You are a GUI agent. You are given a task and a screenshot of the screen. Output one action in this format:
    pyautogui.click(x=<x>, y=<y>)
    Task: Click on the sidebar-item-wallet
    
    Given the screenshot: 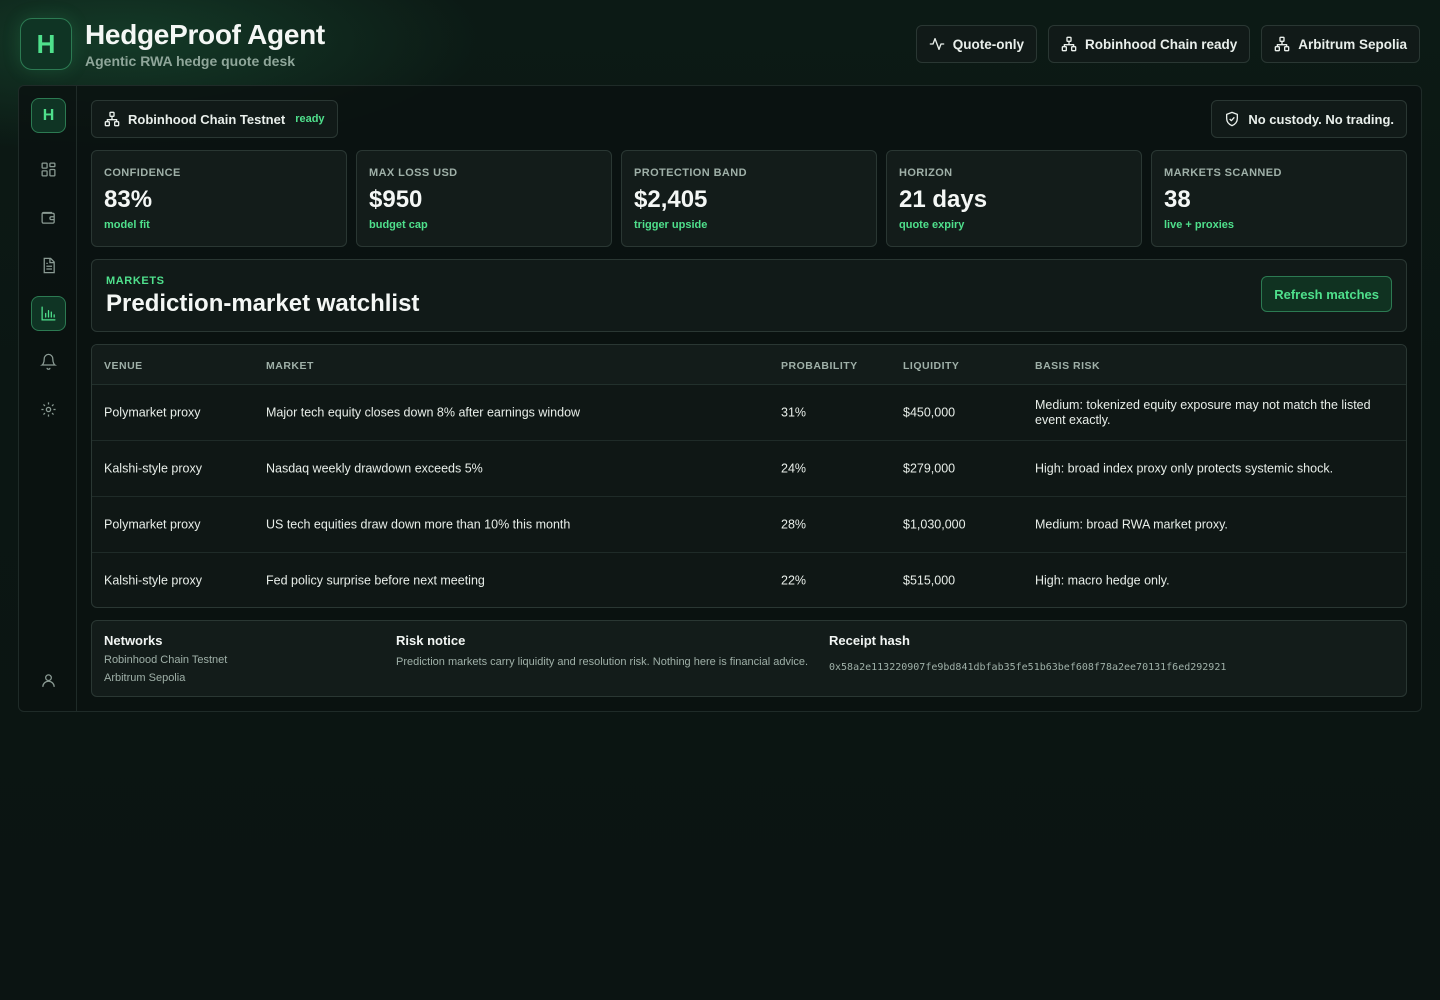 What is the action you would take?
    pyautogui.click(x=48, y=217)
    